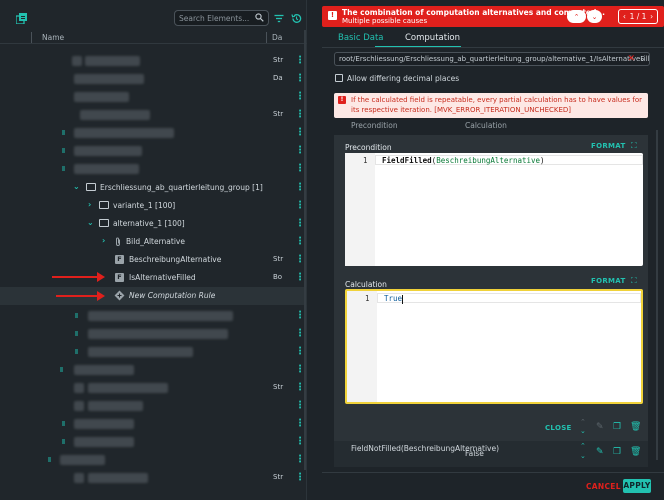 This screenshot has width=664, height=500. I want to click on tree-row-isalternative: F IsAlternativeFilled Bo ⋮, so click(153, 278).